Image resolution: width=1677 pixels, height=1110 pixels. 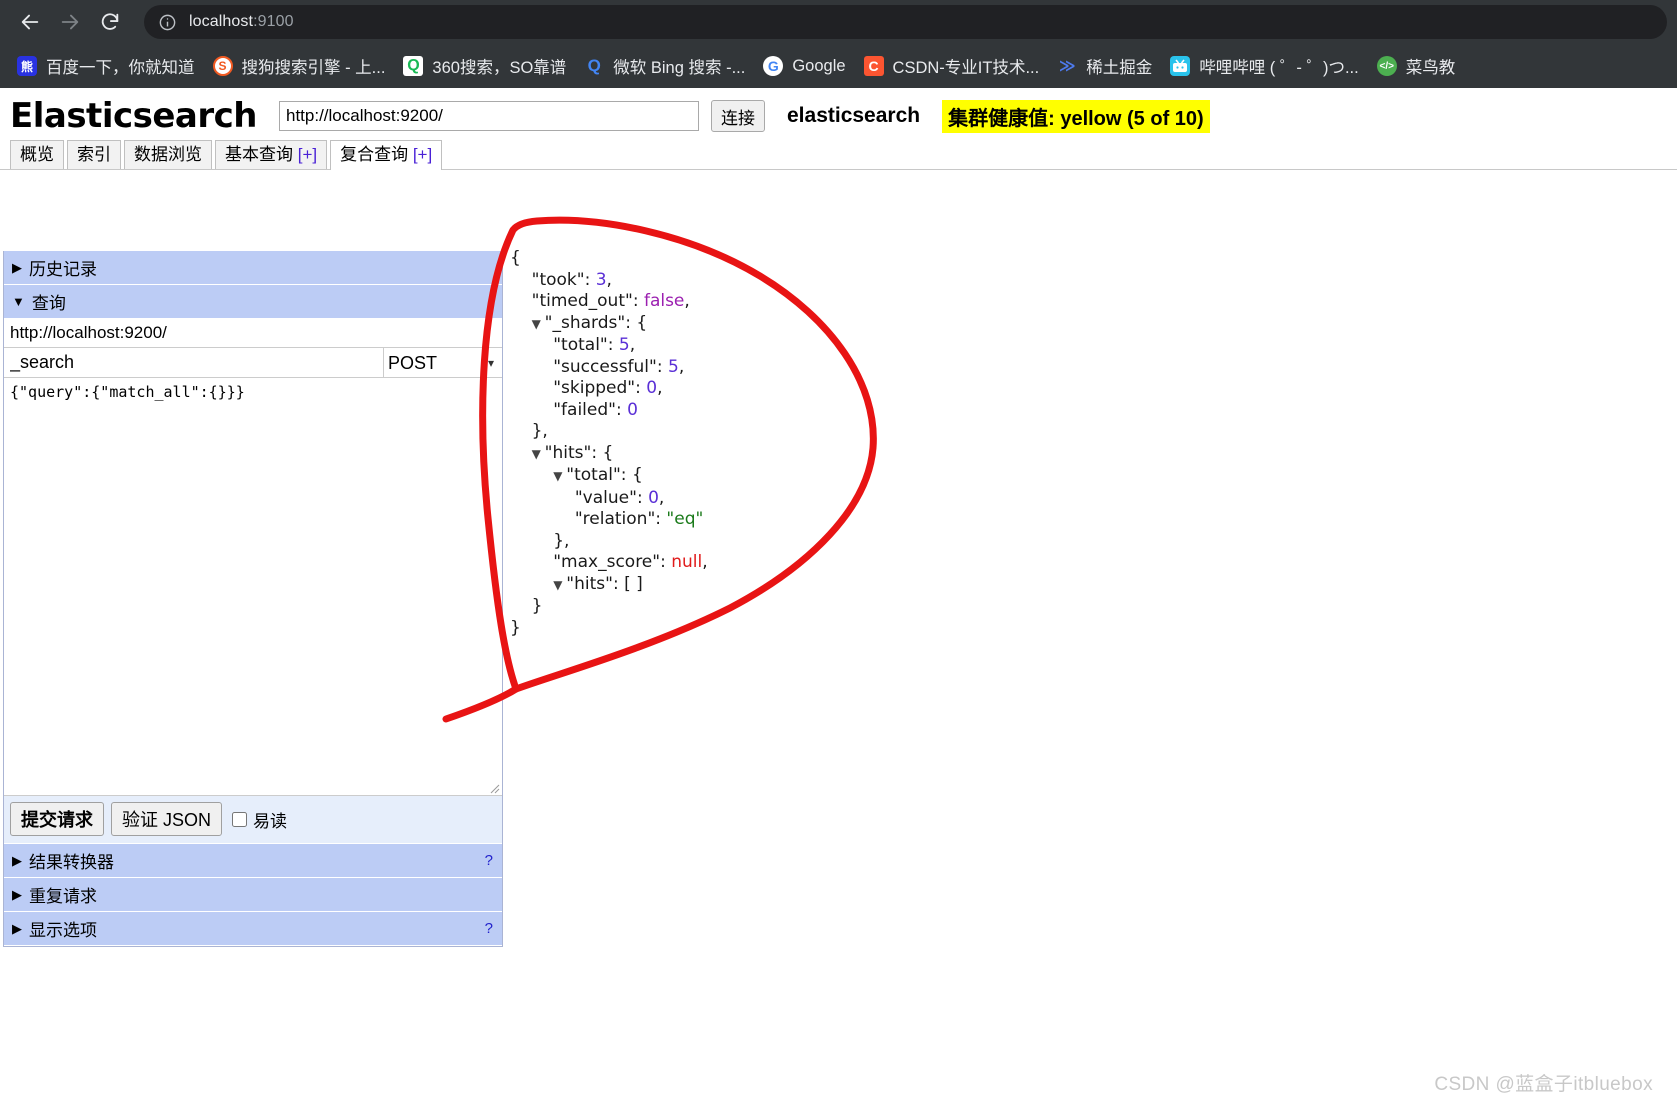 I want to click on connect-button: 连接, so click(x=738, y=116).